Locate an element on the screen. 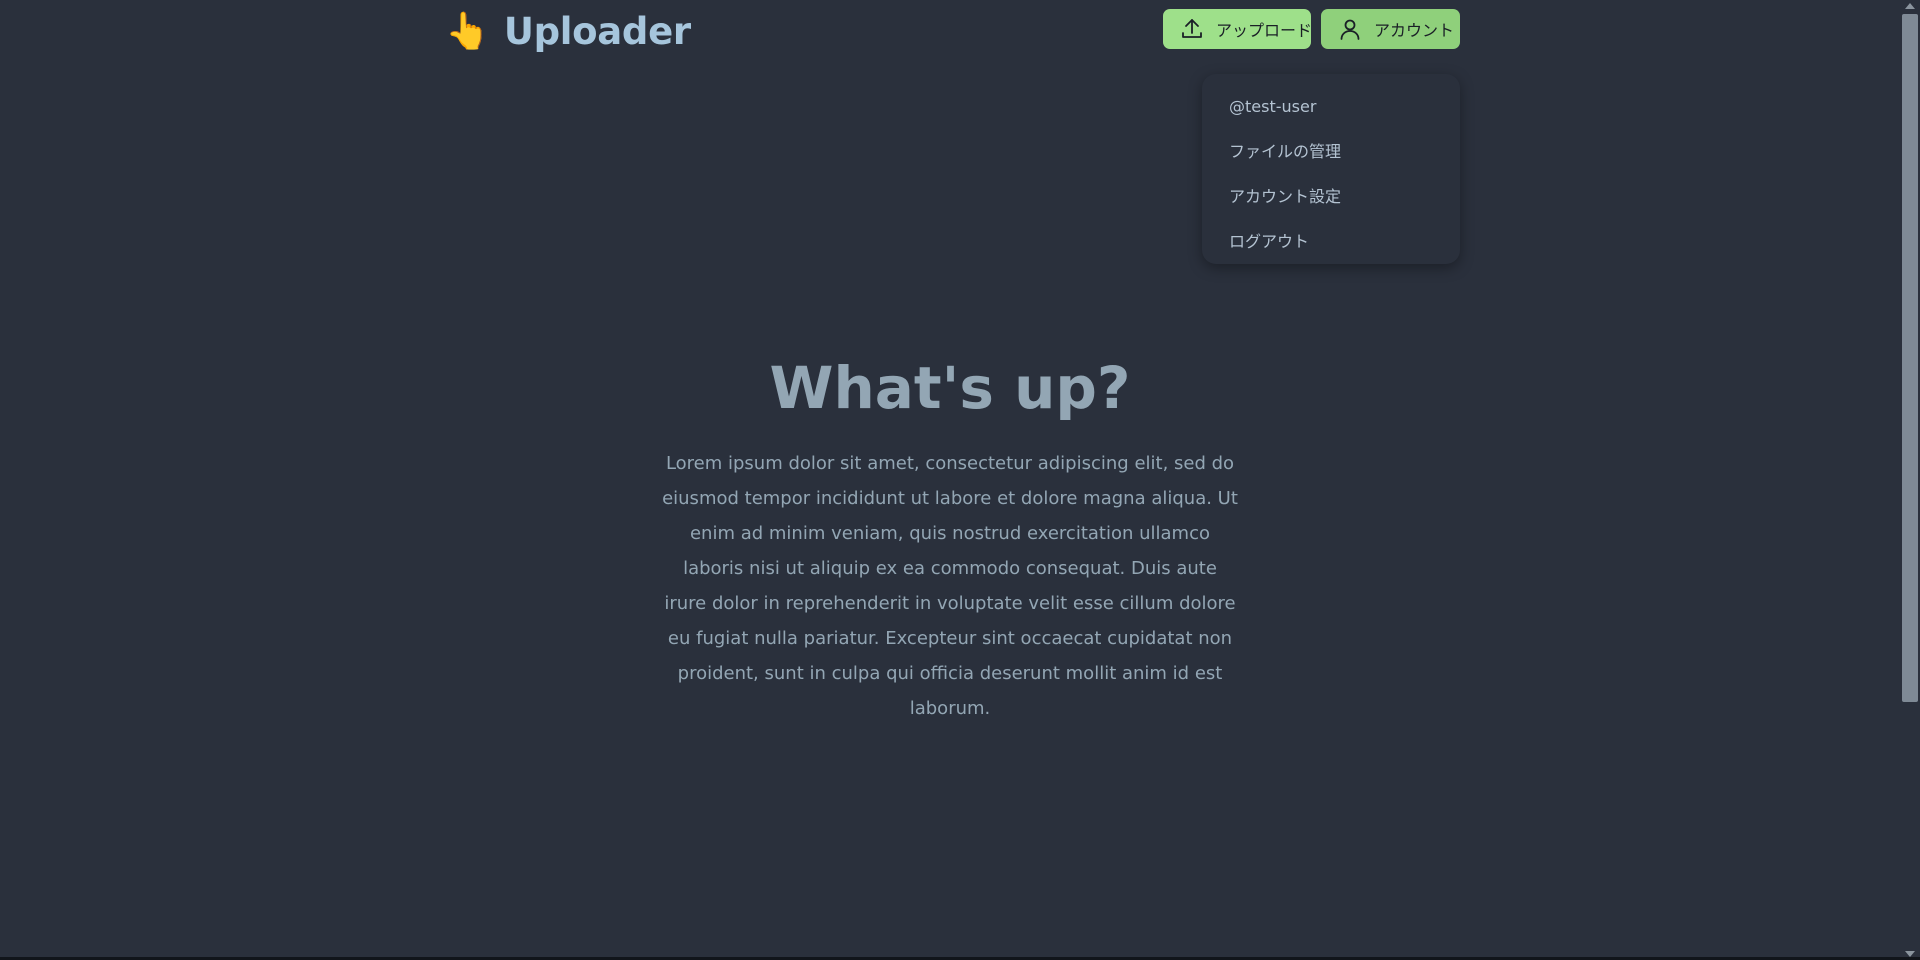 The image size is (1920, 960). upload-button: アップロード is located at coordinates (1238, 29).